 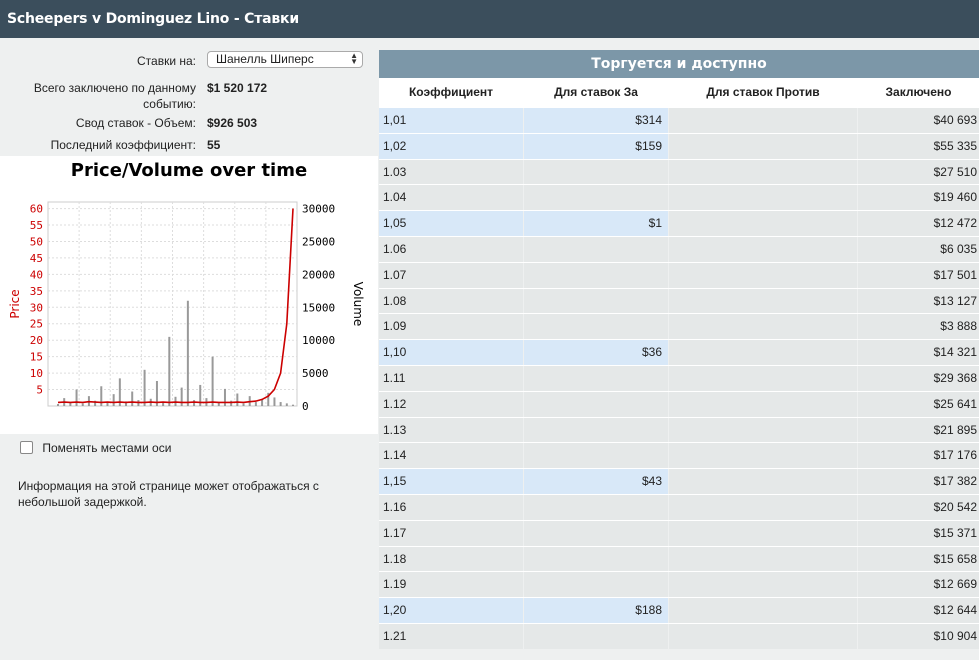 I want to click on table-row: 1,10 $36 $14 321, so click(x=679, y=352).